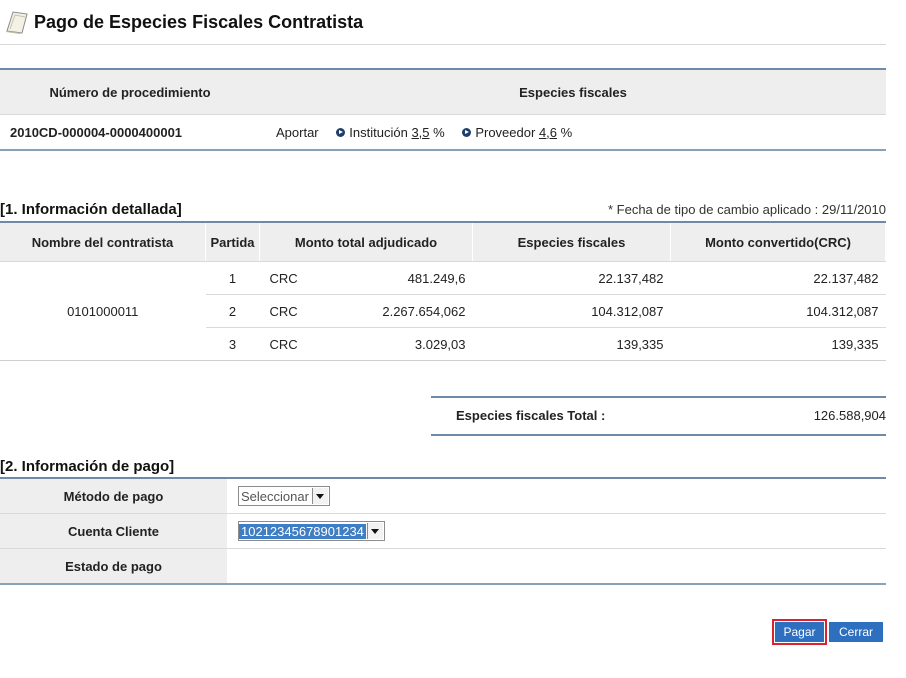 This screenshot has height=678, width=906. I want to click on supplier-percentage: 4,6, so click(548, 132).